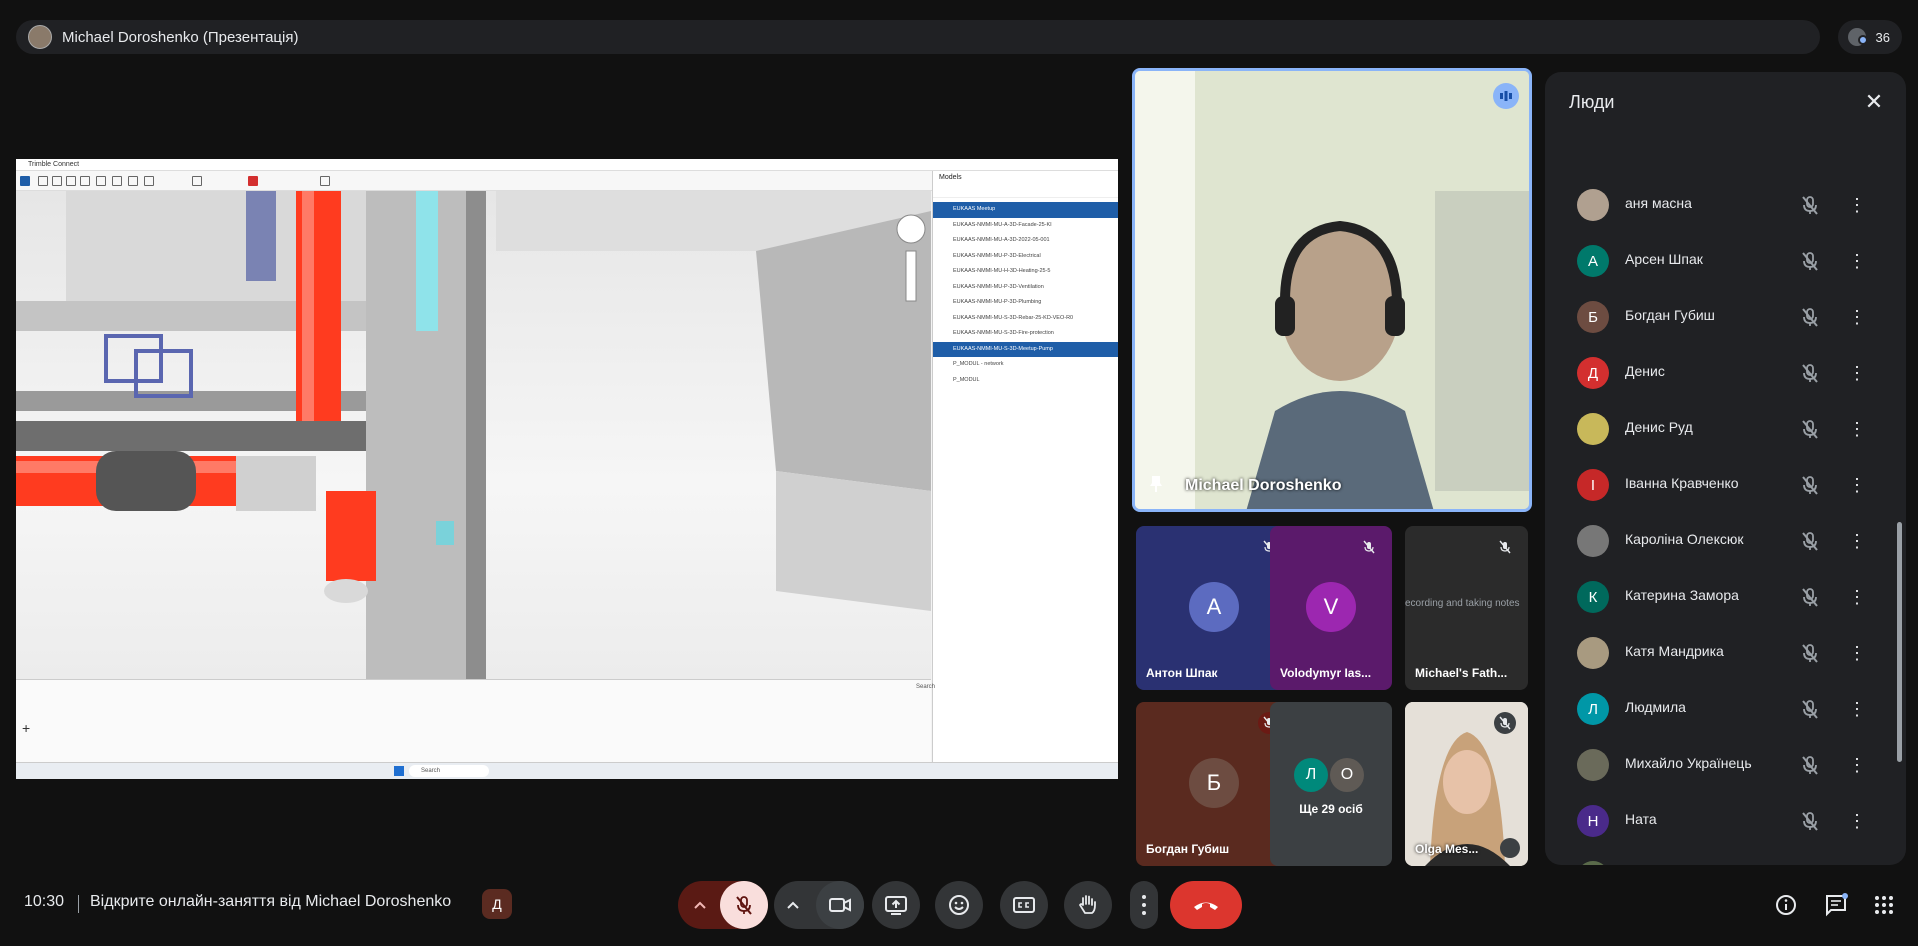 Image resolution: width=1918 pixels, height=946 pixels. What do you see at coordinates (1025, 288) in the screenshot?
I see `model-row: EUKAAS-NMMI-MU-P-3D-Ventilation` at bounding box center [1025, 288].